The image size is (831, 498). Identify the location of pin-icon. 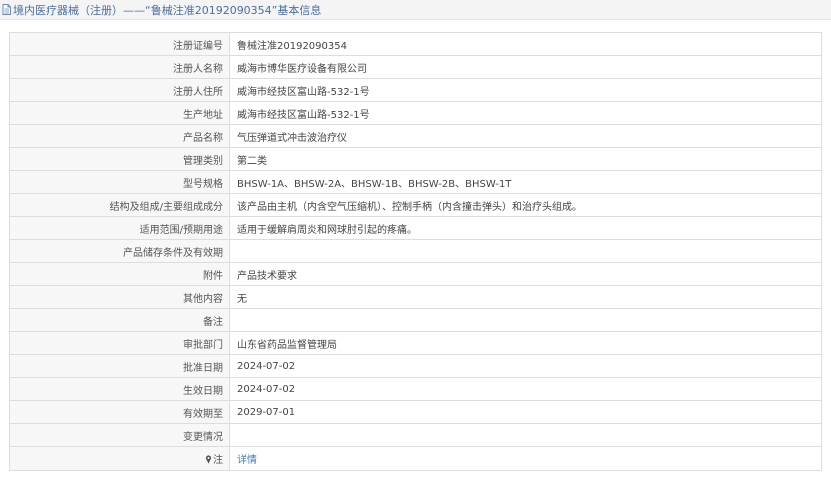
(208, 459).